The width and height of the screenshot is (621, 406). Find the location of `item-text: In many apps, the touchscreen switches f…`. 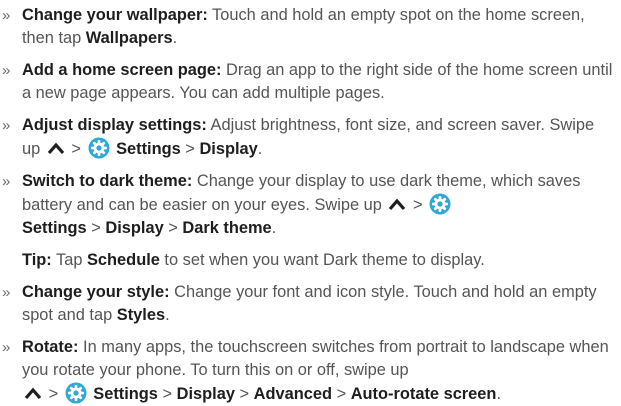

item-text: In many apps, the touchscreen switches f… is located at coordinates (315, 358).